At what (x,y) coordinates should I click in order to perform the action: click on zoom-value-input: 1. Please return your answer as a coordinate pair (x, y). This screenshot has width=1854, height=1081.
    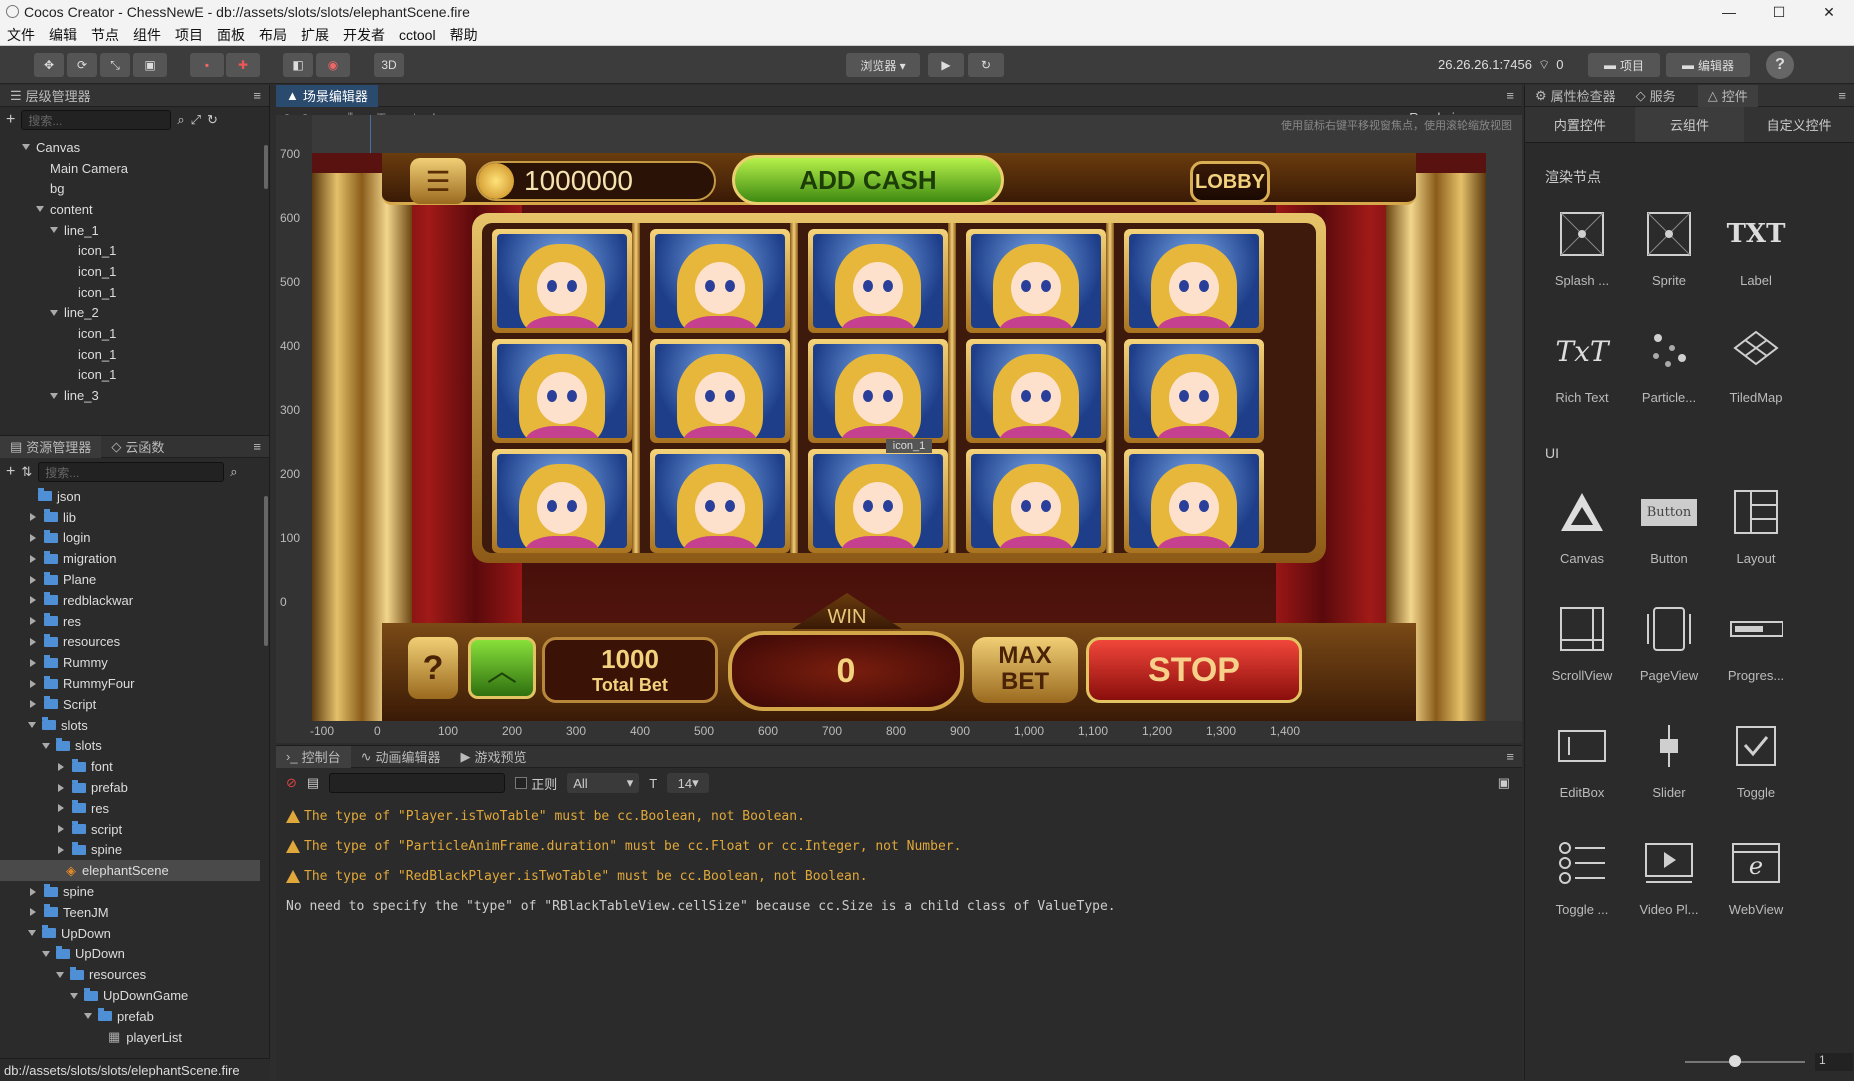
    Looking at the image, I should click on (1834, 1062).